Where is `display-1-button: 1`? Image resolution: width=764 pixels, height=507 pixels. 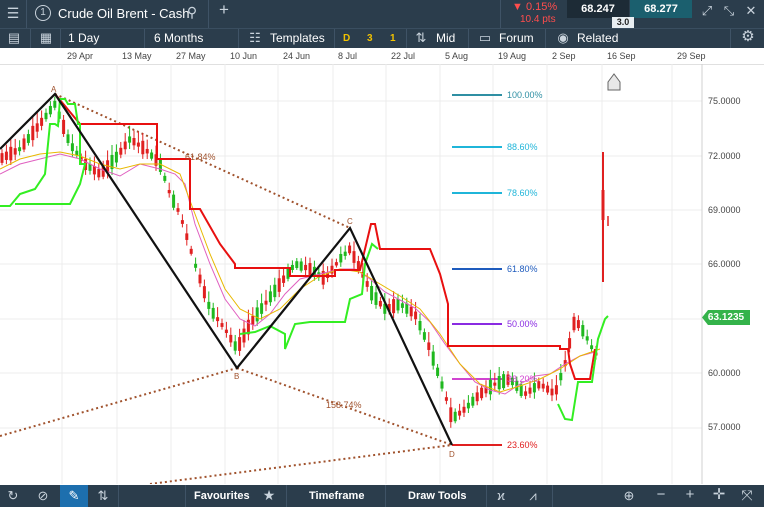
display-1-button: 1 is located at coordinates (393, 38).